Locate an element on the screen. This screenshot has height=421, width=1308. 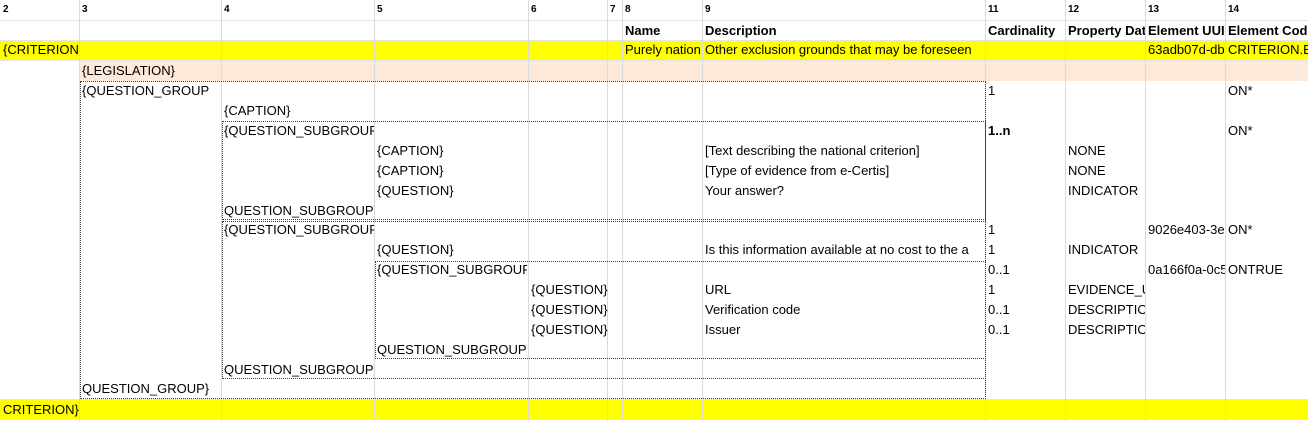
legislation-row is located at coordinates (693, 71).